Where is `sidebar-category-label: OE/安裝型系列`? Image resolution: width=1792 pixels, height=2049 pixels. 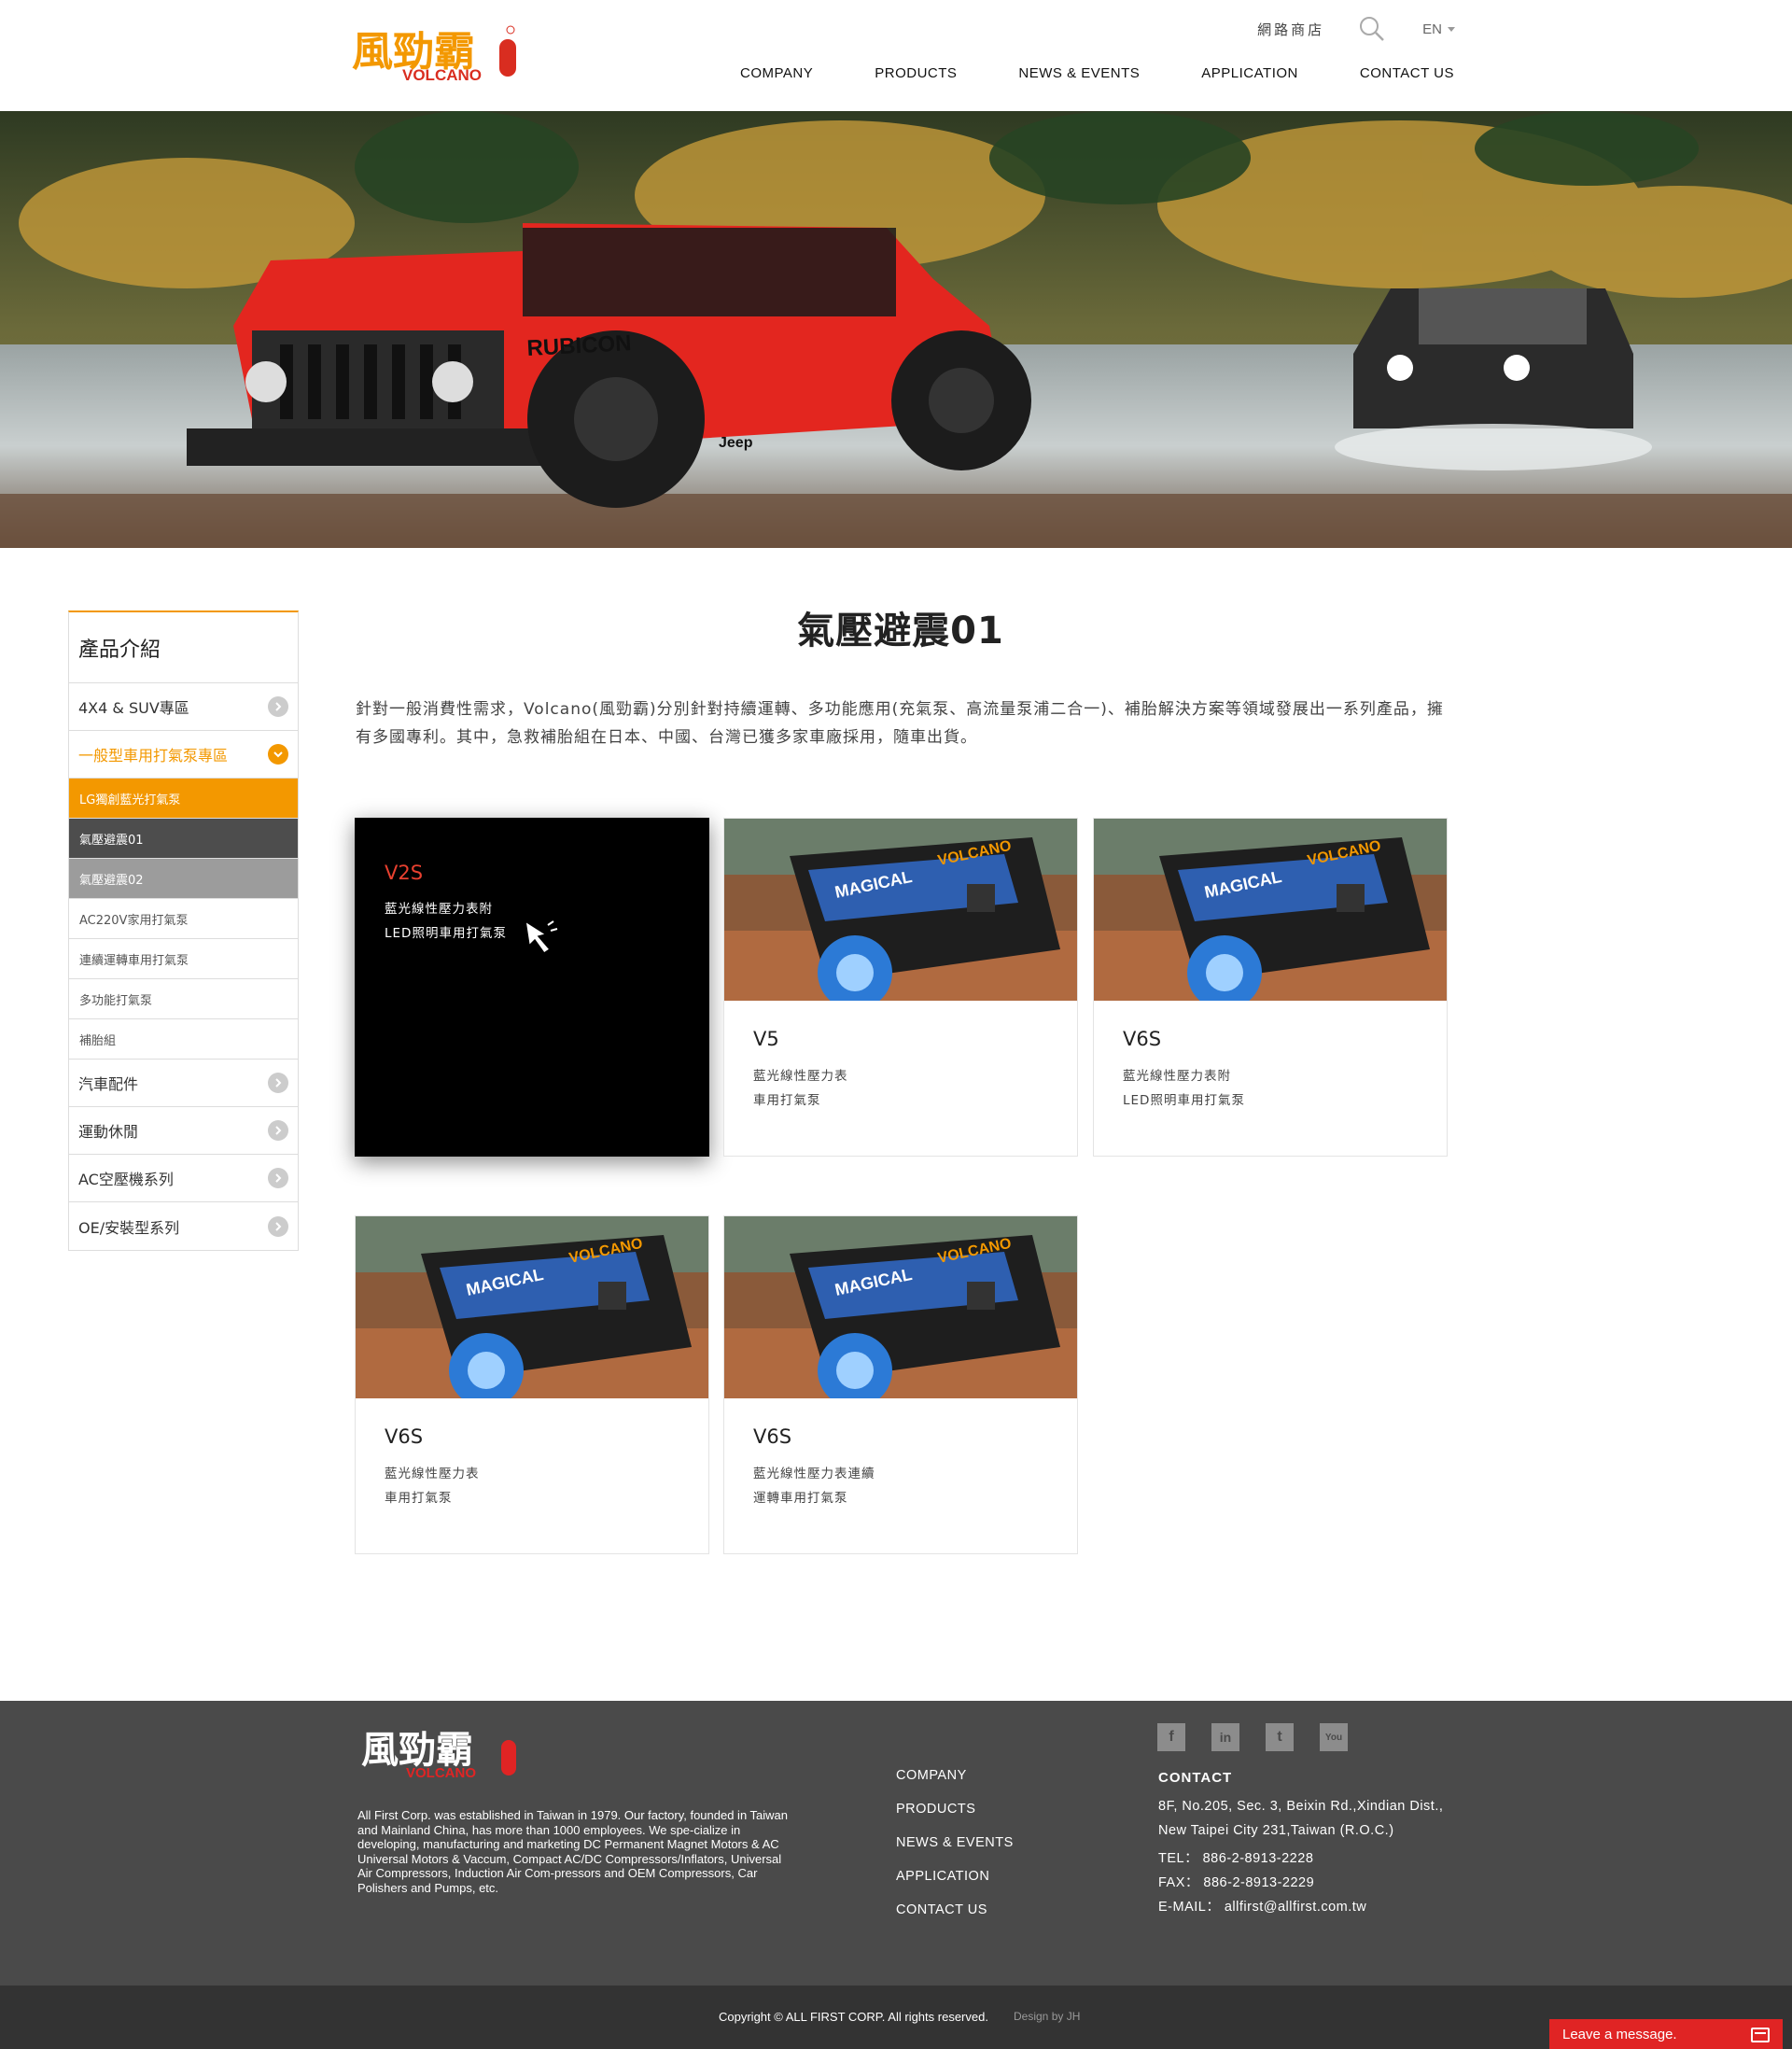
sidebar-category-label: OE/安裝型系列 is located at coordinates (129, 1227).